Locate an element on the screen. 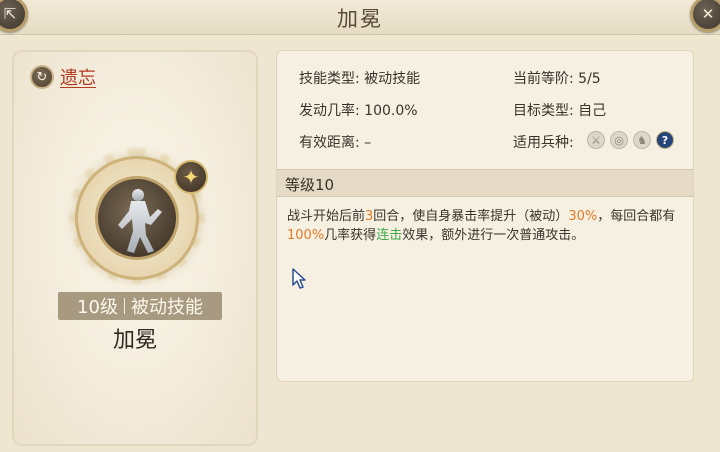 Image resolution: width=720 pixels, height=452 pixels. current-rank-value: 5/5 is located at coordinates (589, 79).